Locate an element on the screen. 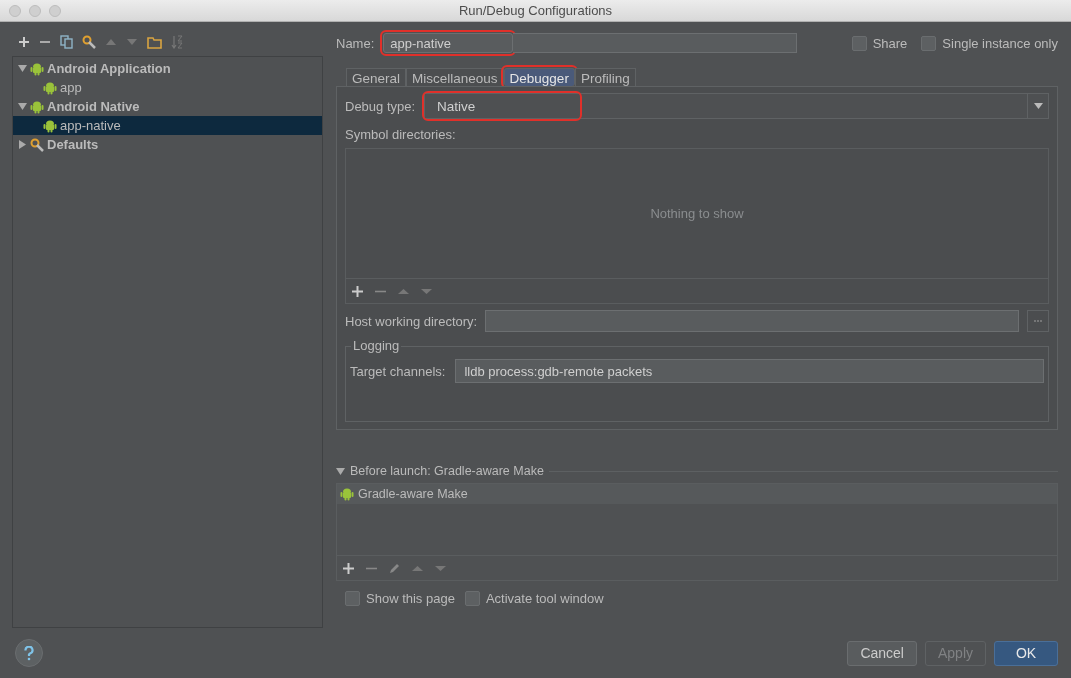  tab: Debugger is located at coordinates (539, 77).